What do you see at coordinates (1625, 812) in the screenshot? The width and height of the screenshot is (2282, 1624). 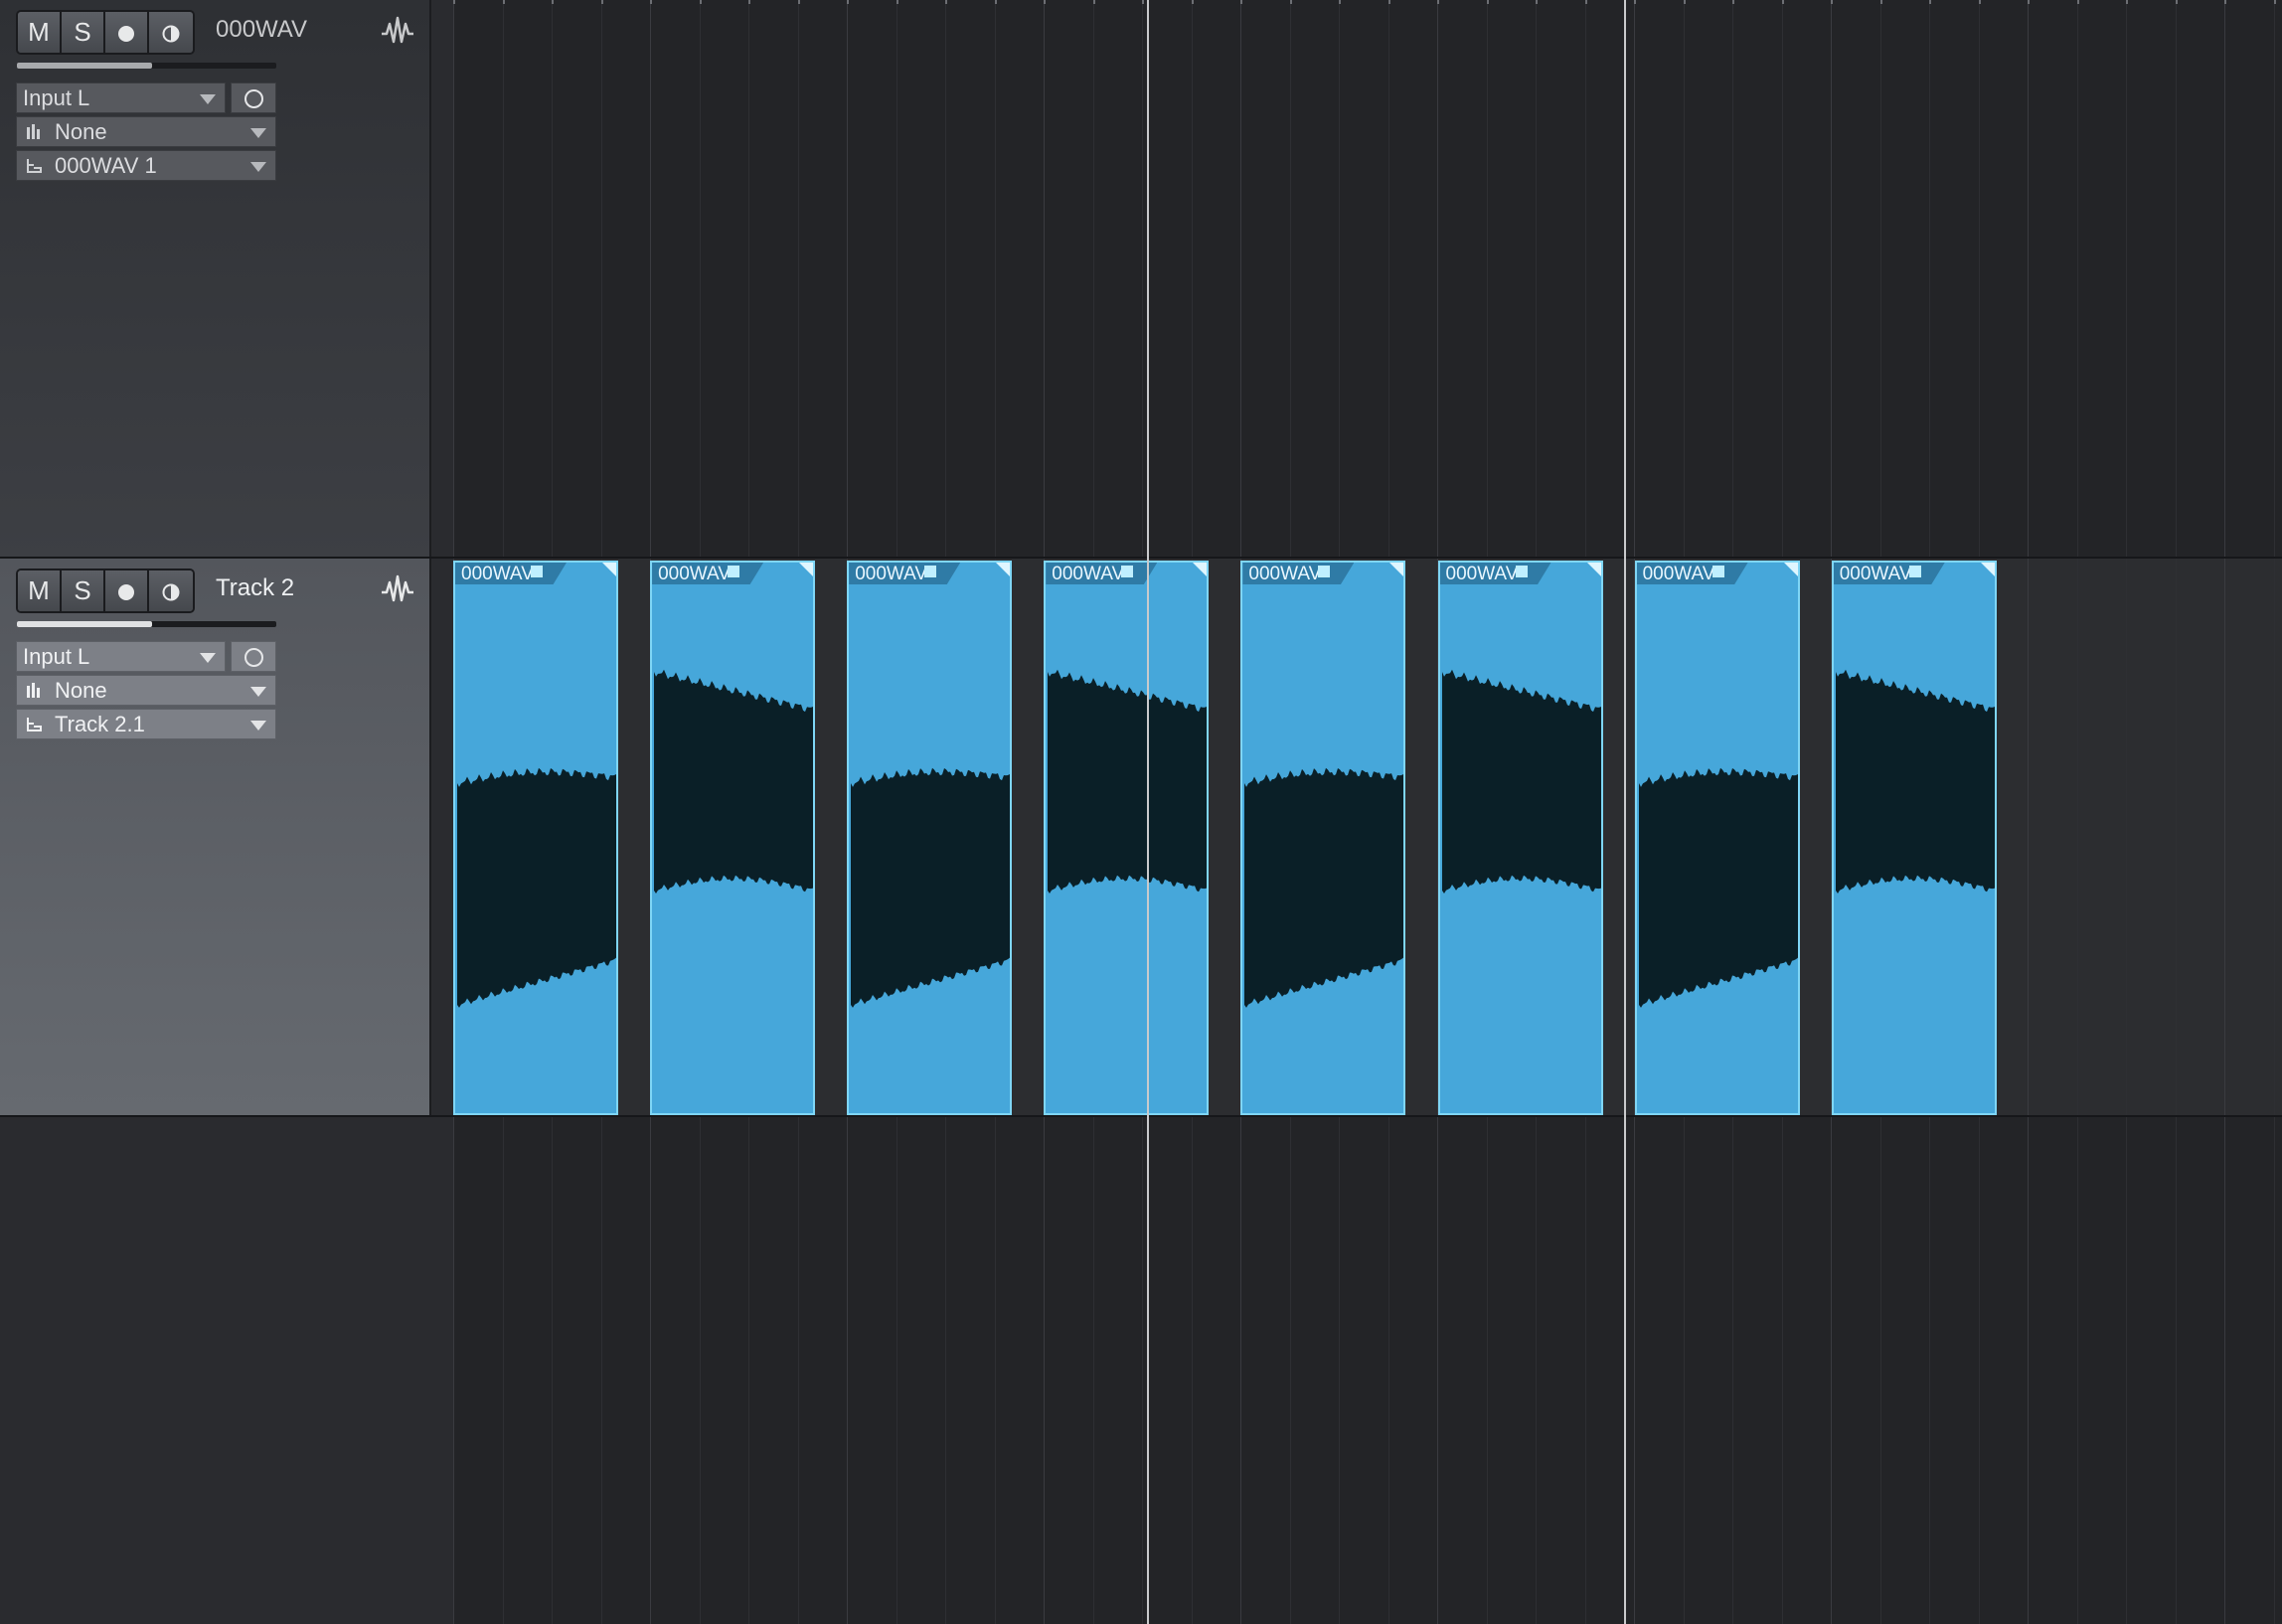 I see `edit-cursor` at bounding box center [1625, 812].